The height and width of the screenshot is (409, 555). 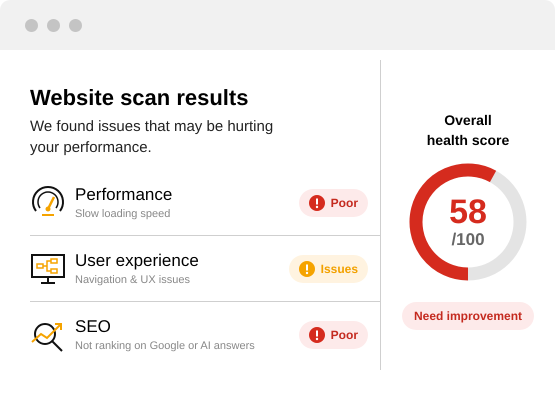 I want to click on check-name: SEO, so click(x=93, y=327).